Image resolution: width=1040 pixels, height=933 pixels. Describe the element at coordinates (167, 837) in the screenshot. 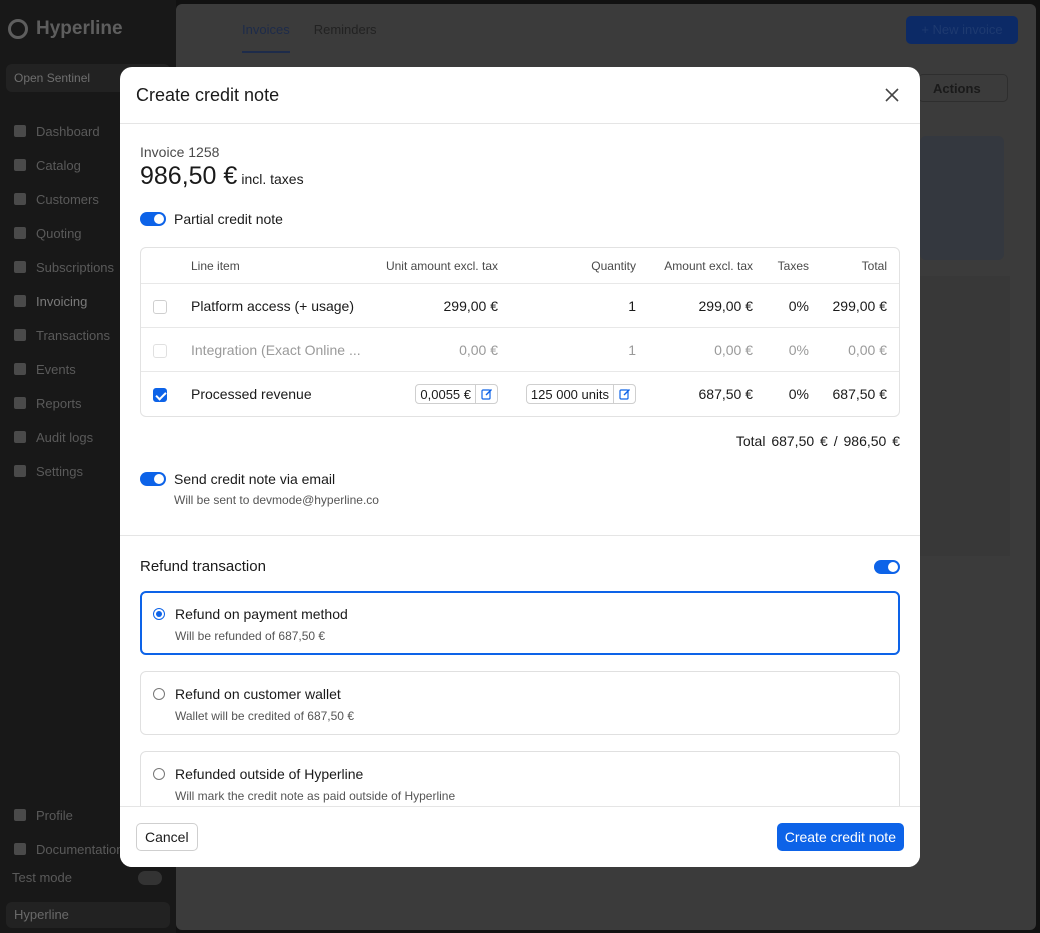

I see `cancel-button: Cancel` at that location.